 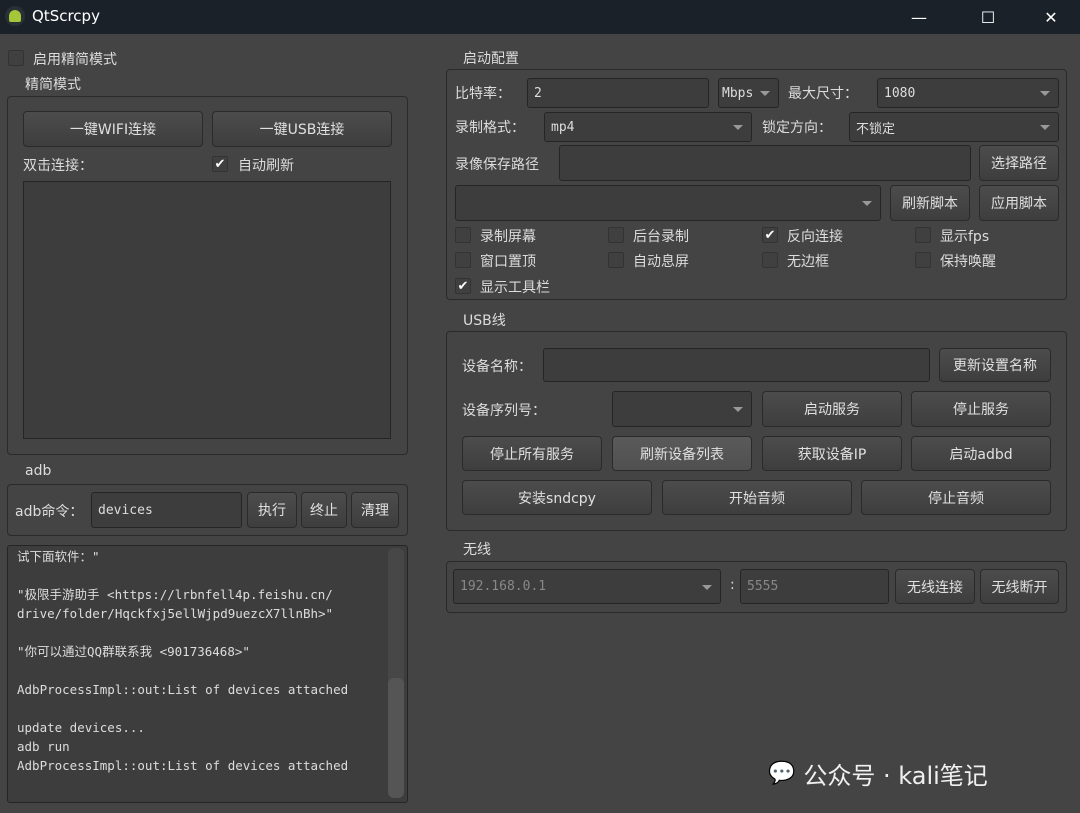 I want to click on simple-group-title: 精简模式, so click(x=53, y=85).